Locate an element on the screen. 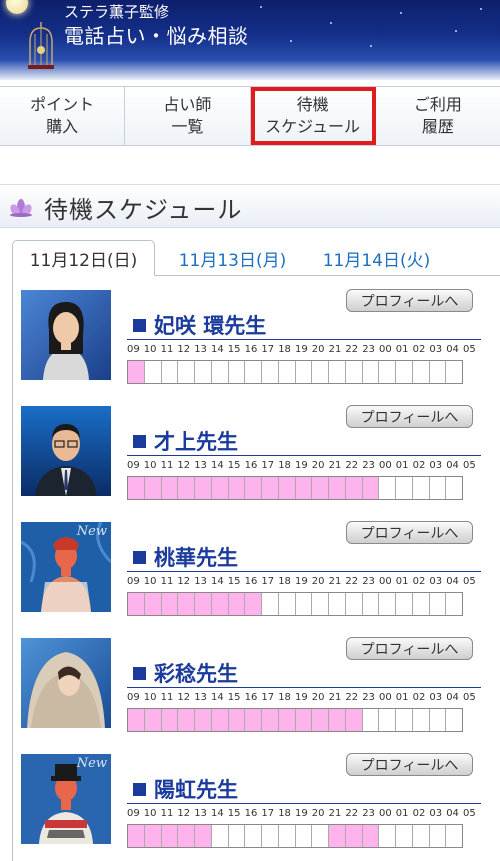 The width and height of the screenshot is (500, 861). birdcage-logo is located at coordinates (41, 46).